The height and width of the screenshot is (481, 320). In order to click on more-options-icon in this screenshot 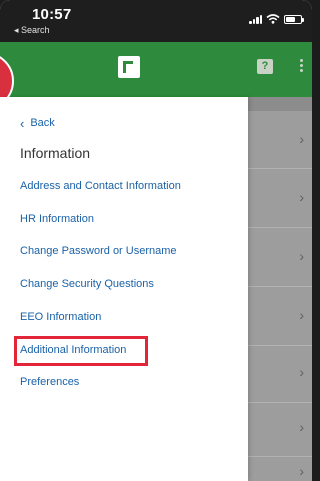, I will do `click(301, 67)`.